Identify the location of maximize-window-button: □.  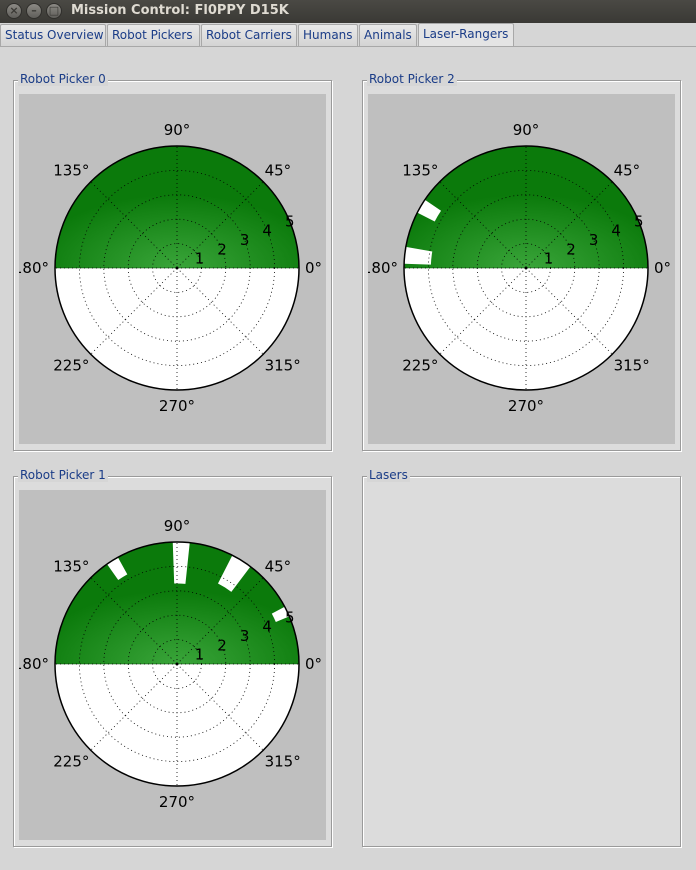
(54, 11).